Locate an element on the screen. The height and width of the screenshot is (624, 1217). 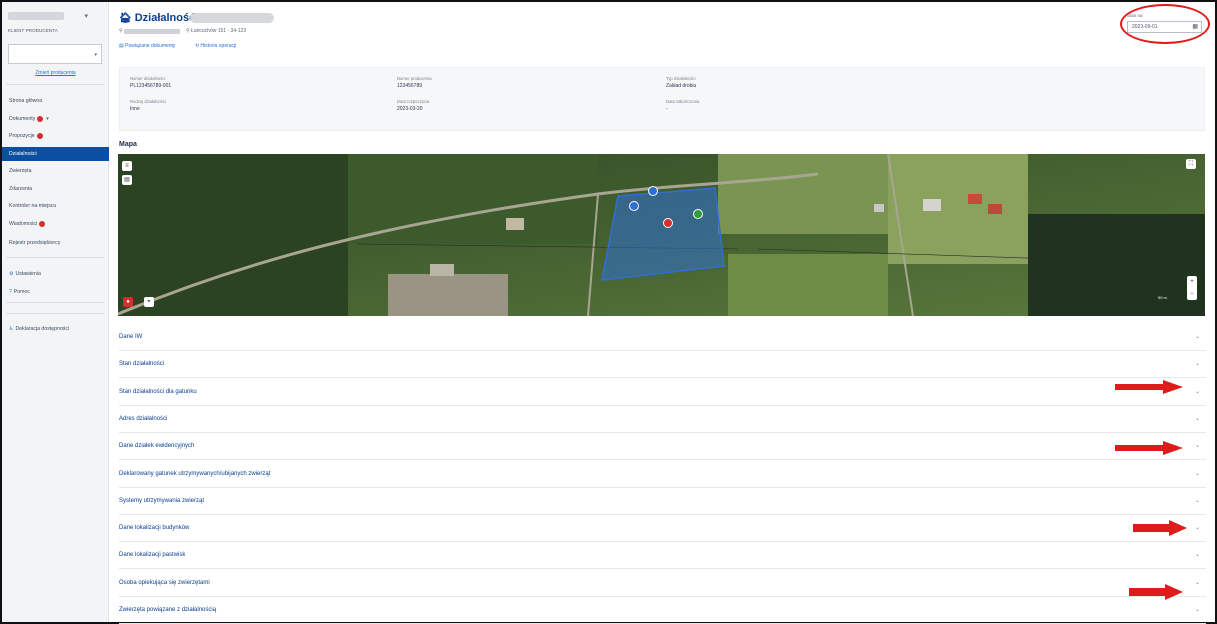
sidebar-item: Strona główna is located at coordinates (55, 101).